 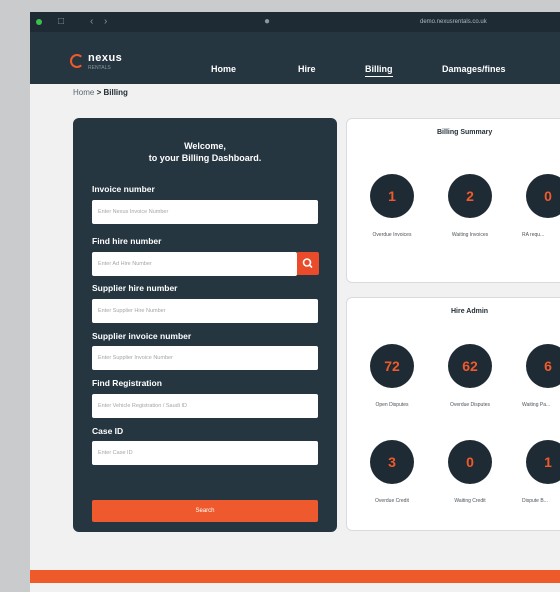 What do you see at coordinates (205, 358) in the screenshot?
I see `supplier-invoice-number-input` at bounding box center [205, 358].